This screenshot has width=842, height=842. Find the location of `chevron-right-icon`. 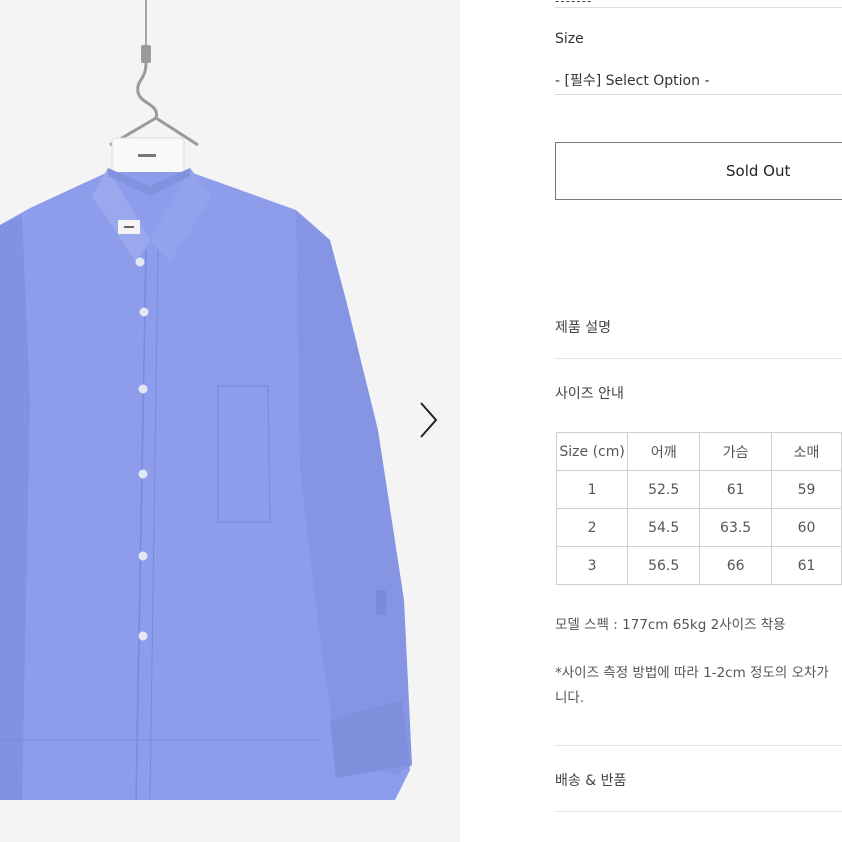

chevron-right-icon is located at coordinates (429, 420).